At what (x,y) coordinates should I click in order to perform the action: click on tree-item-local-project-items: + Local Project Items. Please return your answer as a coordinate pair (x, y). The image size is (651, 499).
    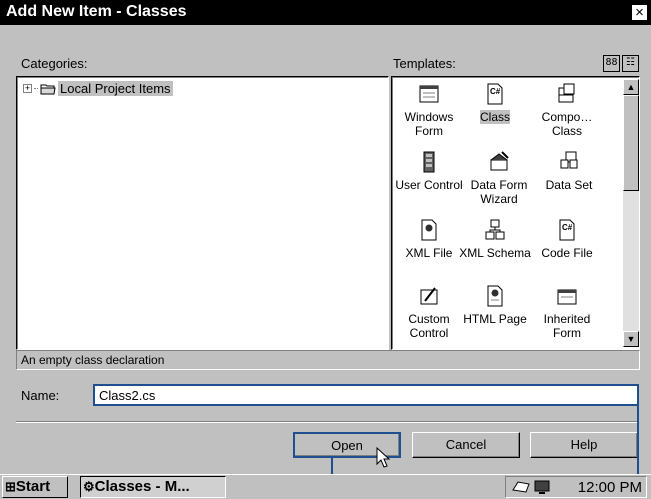
    Looking at the image, I should click on (98, 88).